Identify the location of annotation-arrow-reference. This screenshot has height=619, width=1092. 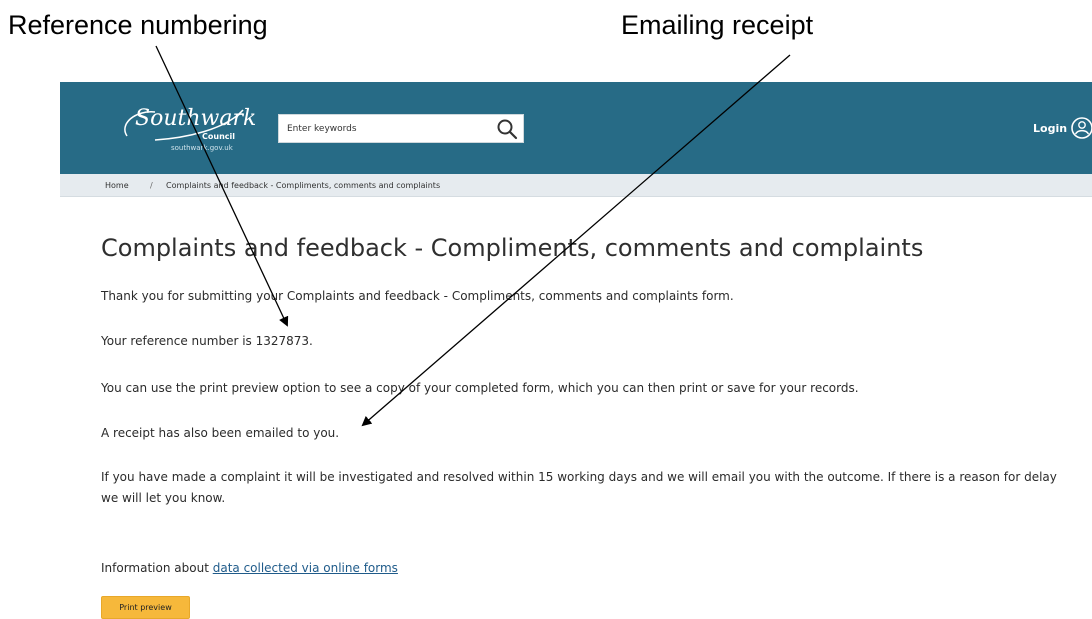
(222, 186).